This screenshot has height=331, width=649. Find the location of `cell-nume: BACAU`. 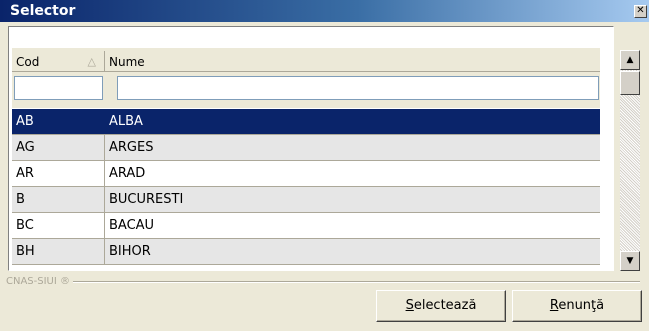

cell-nume: BACAU is located at coordinates (132, 225).